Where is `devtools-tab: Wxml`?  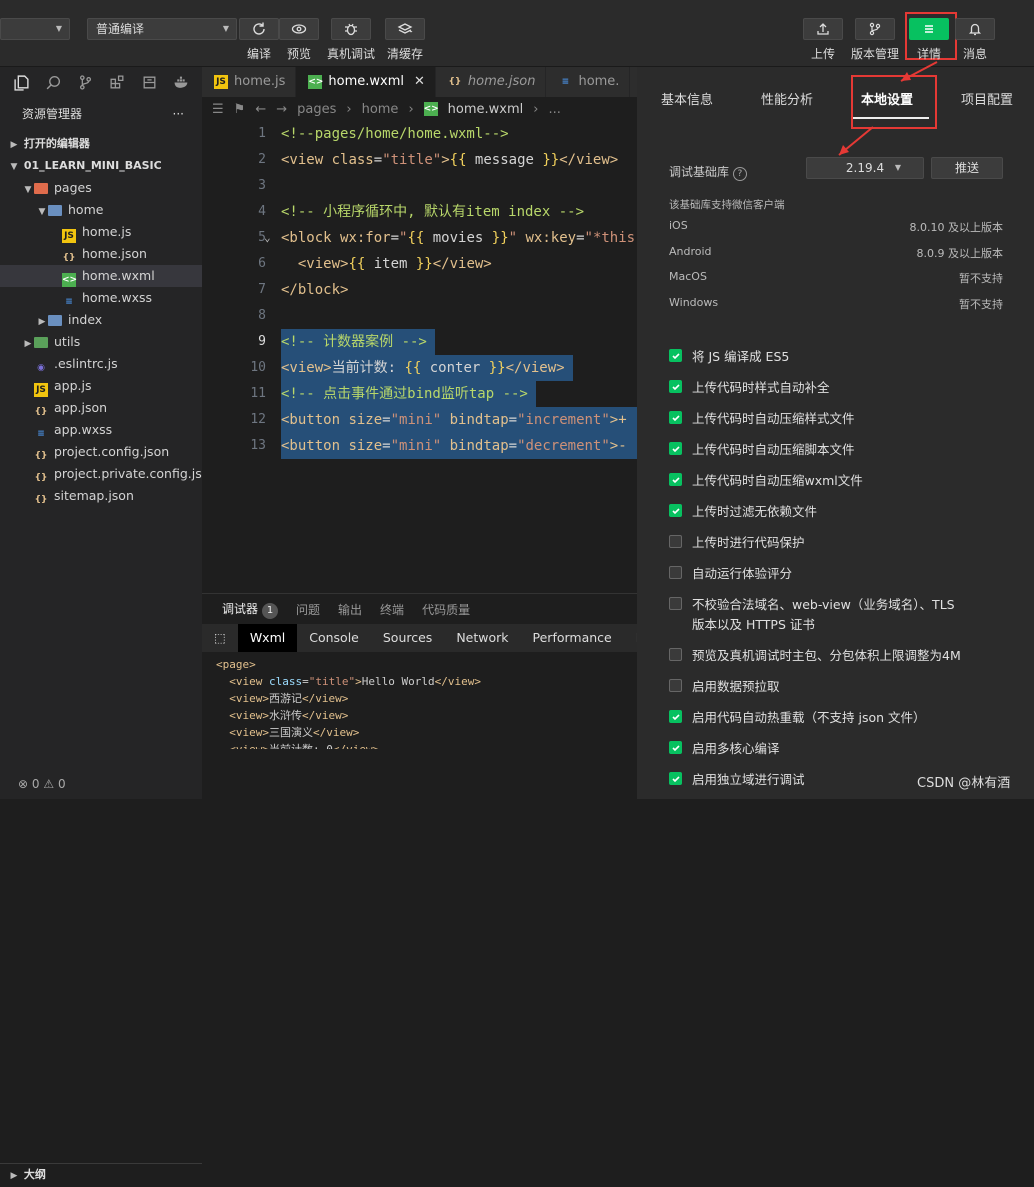 devtools-tab: Wxml is located at coordinates (267, 638).